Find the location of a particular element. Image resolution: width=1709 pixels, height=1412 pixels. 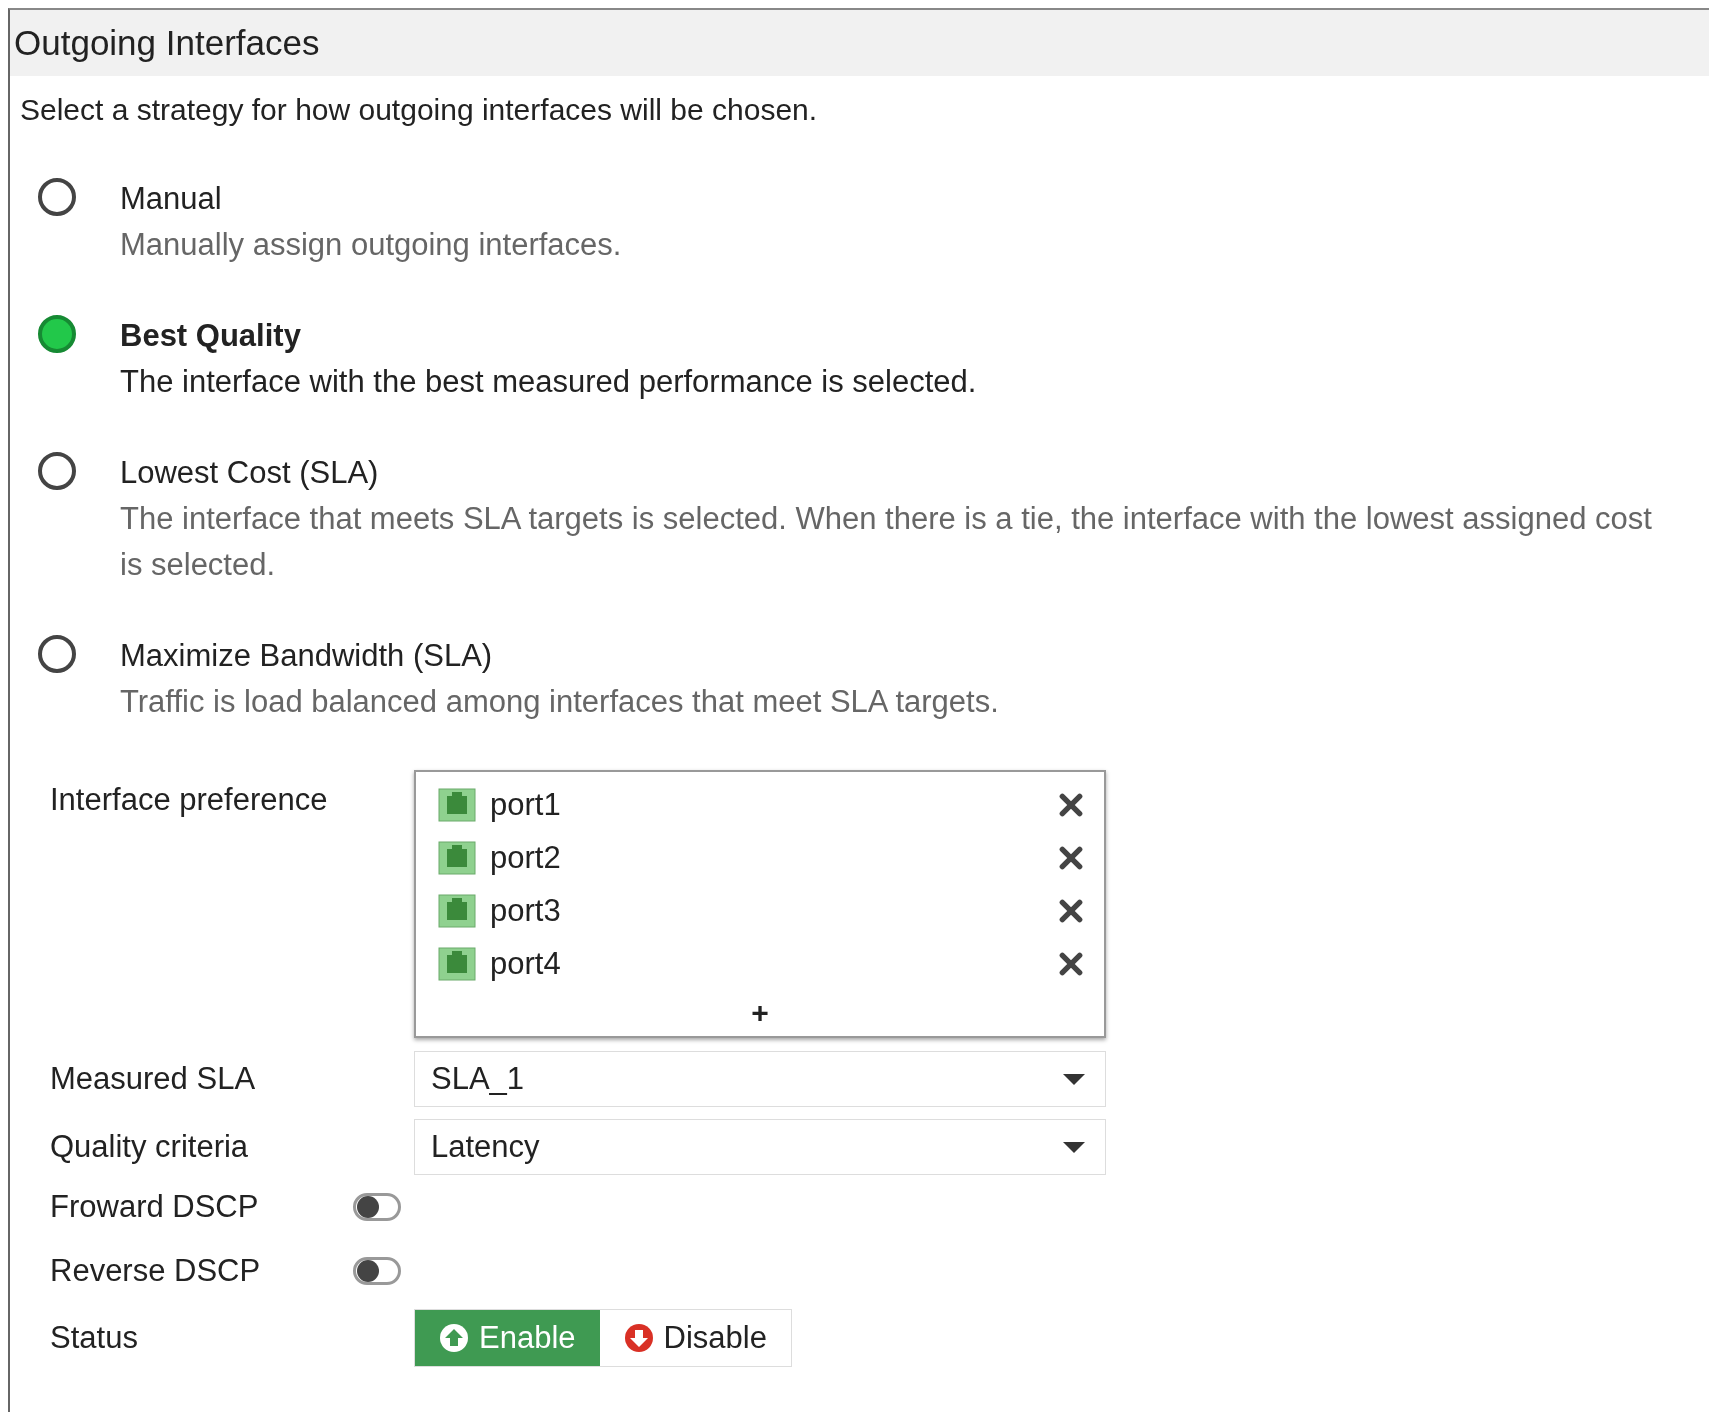

option-label: Lowest Cost (SLA) is located at coordinates (899, 473).